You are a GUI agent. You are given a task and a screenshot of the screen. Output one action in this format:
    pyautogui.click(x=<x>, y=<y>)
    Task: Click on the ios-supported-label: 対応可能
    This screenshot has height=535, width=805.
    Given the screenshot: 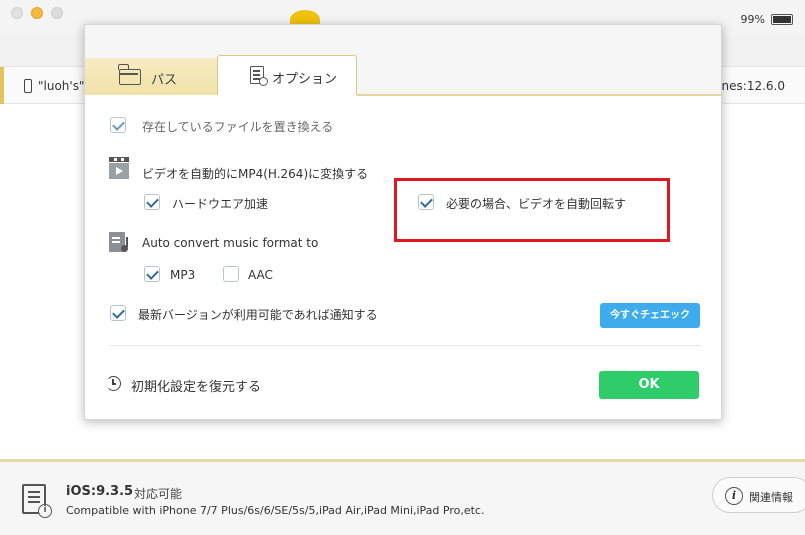 What is the action you would take?
    pyautogui.click(x=158, y=494)
    